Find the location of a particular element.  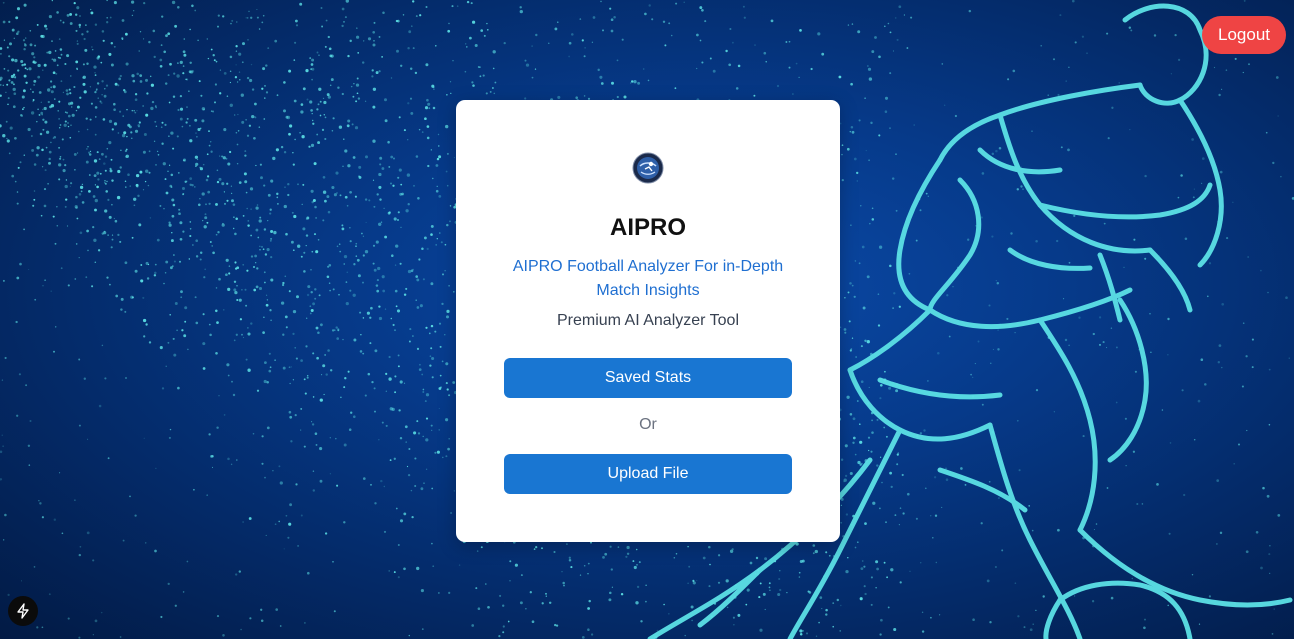

saved-stats-button: Saved Stats is located at coordinates (648, 378).